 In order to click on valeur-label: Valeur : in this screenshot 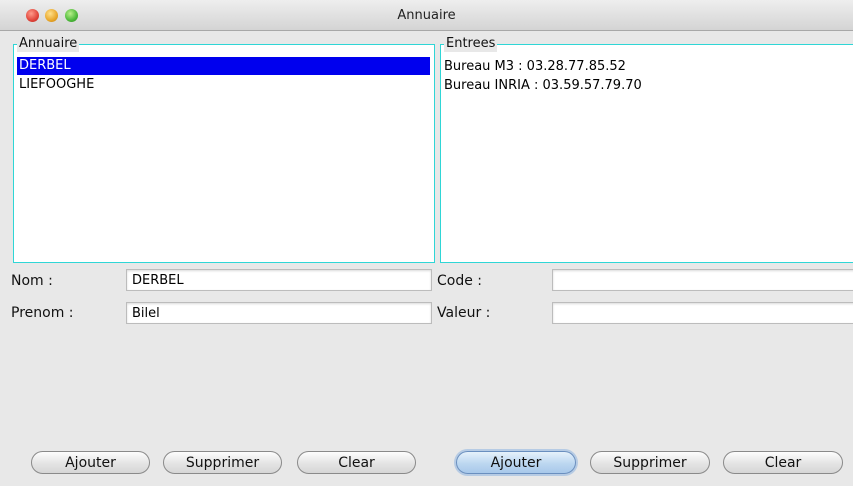, I will do `click(464, 313)`.